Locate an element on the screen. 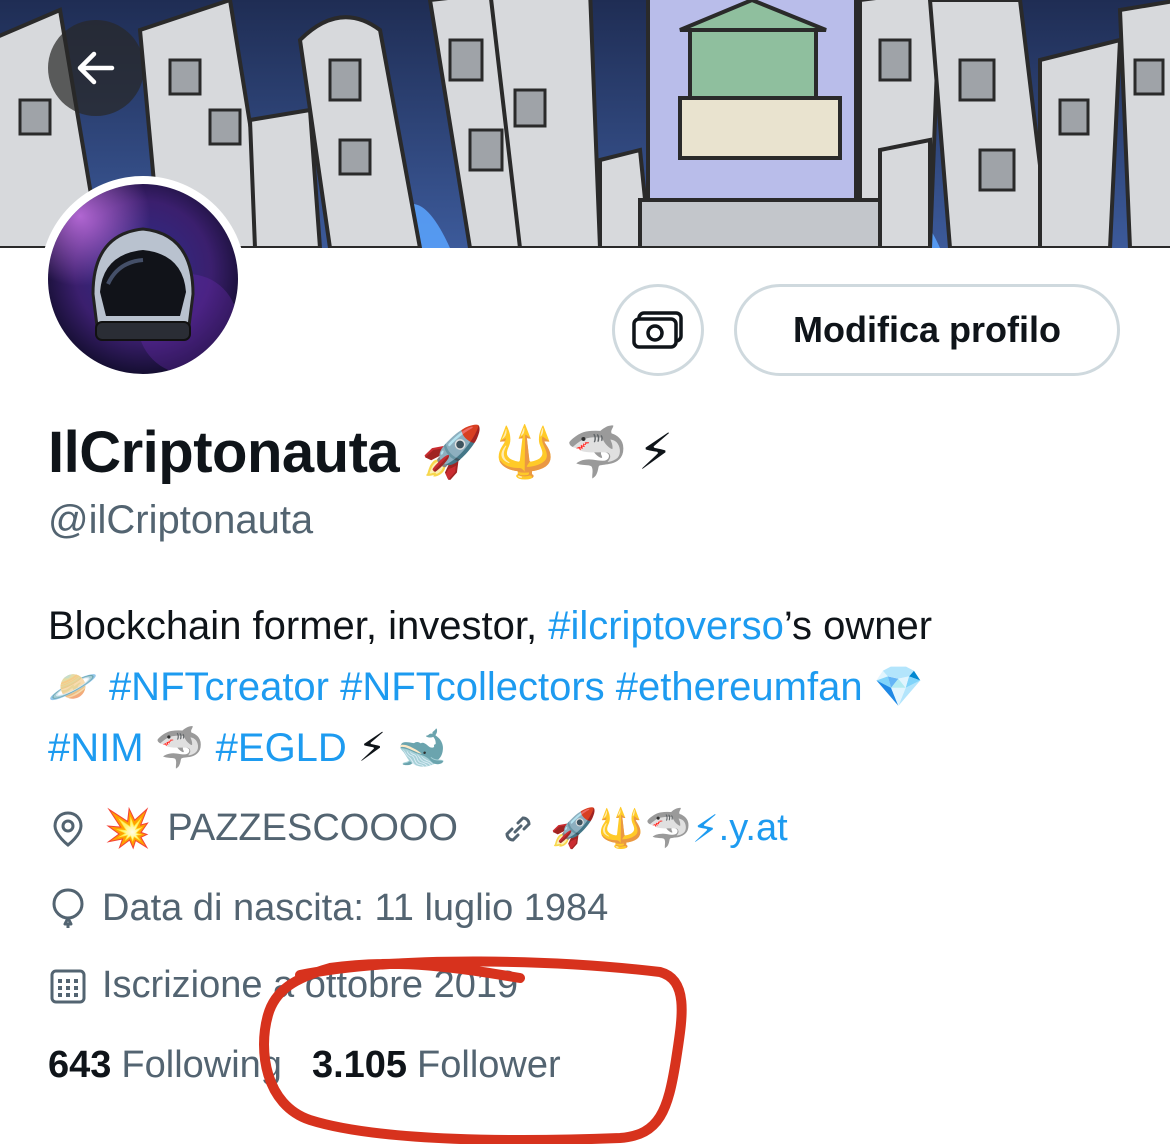 The height and width of the screenshot is (1144, 1170). birthday-text: Data di nascita: 11 luglio 1984 is located at coordinates (355, 907).